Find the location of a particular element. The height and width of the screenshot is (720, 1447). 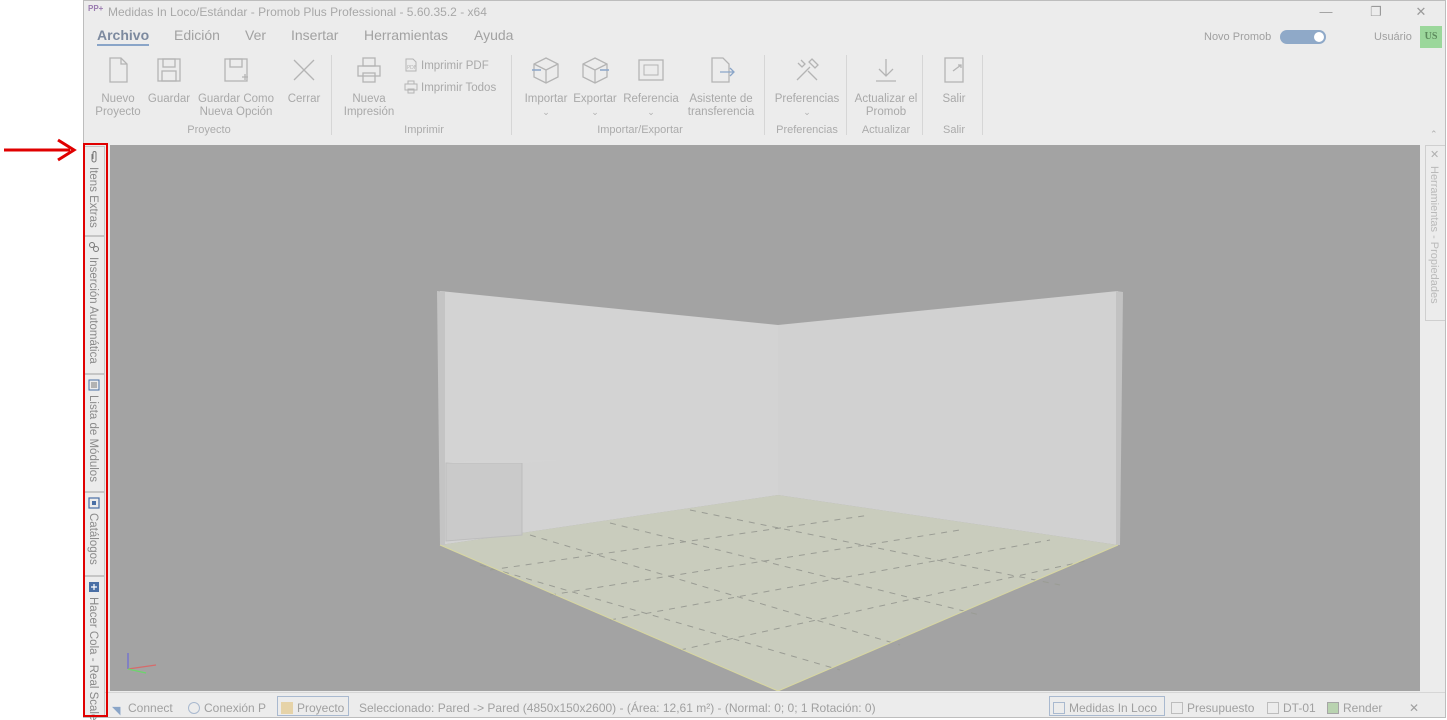

connect-status: ◥ Connect is located at coordinates (142, 709).